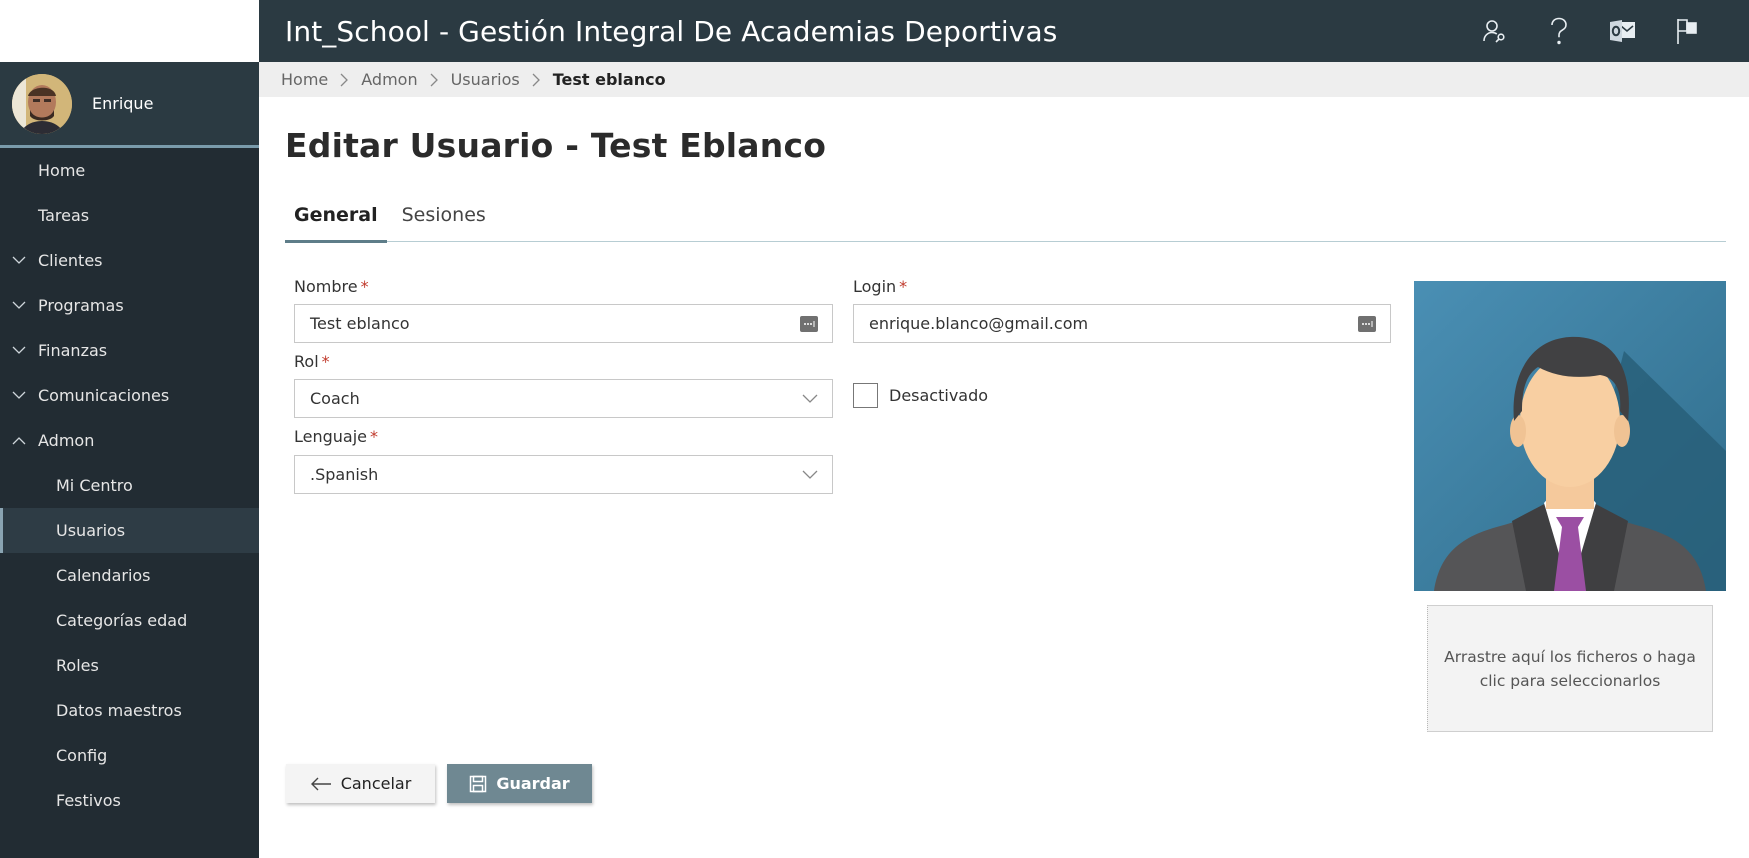 This screenshot has width=1749, height=858. Describe the element at coordinates (77, 665) in the screenshot. I see `sidebar-item-label: Roles` at that location.